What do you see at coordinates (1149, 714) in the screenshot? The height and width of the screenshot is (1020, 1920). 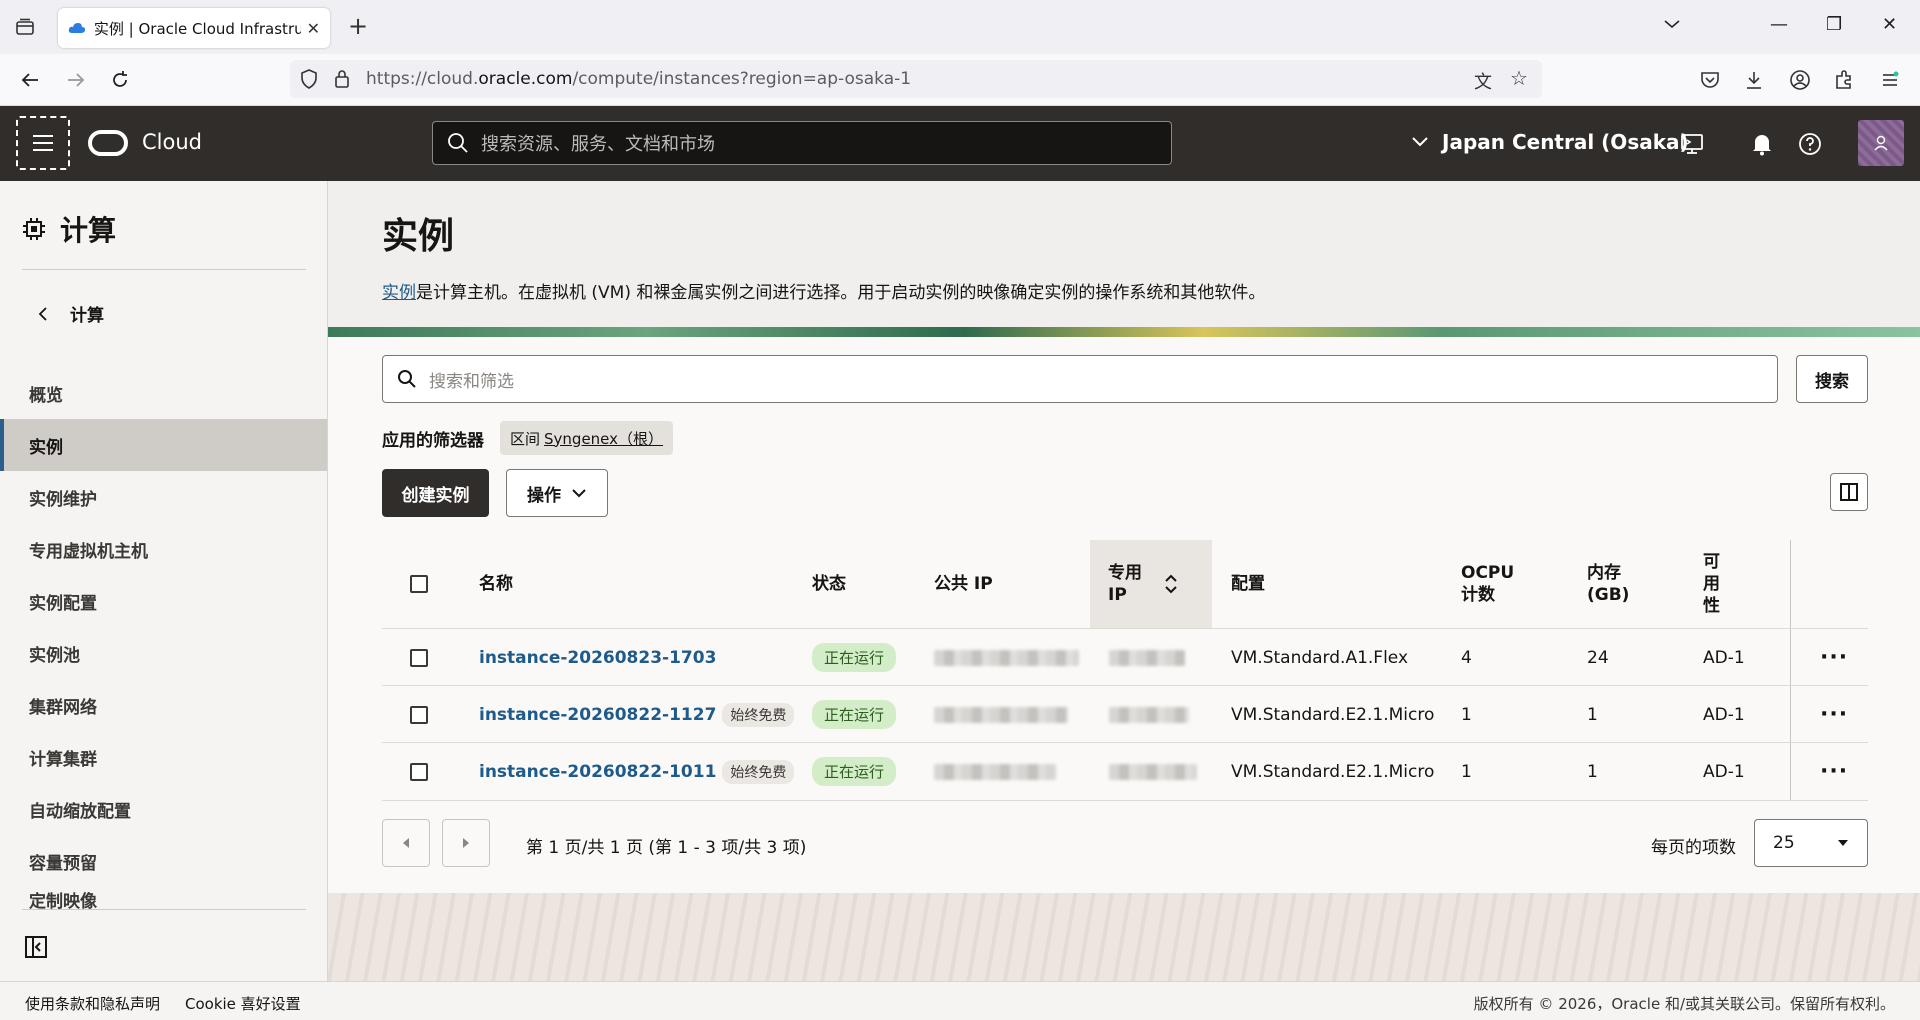 I see `redacted-value` at bounding box center [1149, 714].